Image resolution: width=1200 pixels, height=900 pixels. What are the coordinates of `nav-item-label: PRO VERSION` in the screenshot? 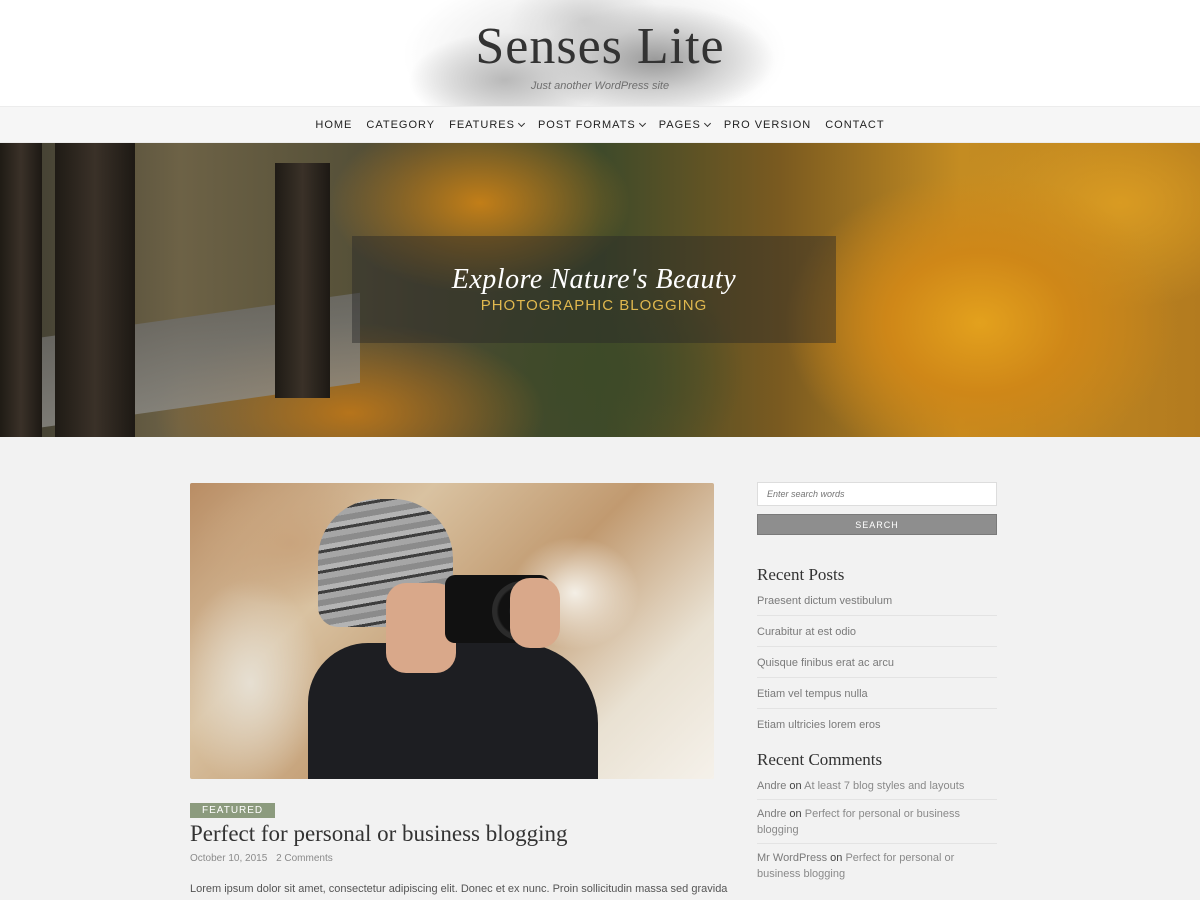 It's located at (767, 124).